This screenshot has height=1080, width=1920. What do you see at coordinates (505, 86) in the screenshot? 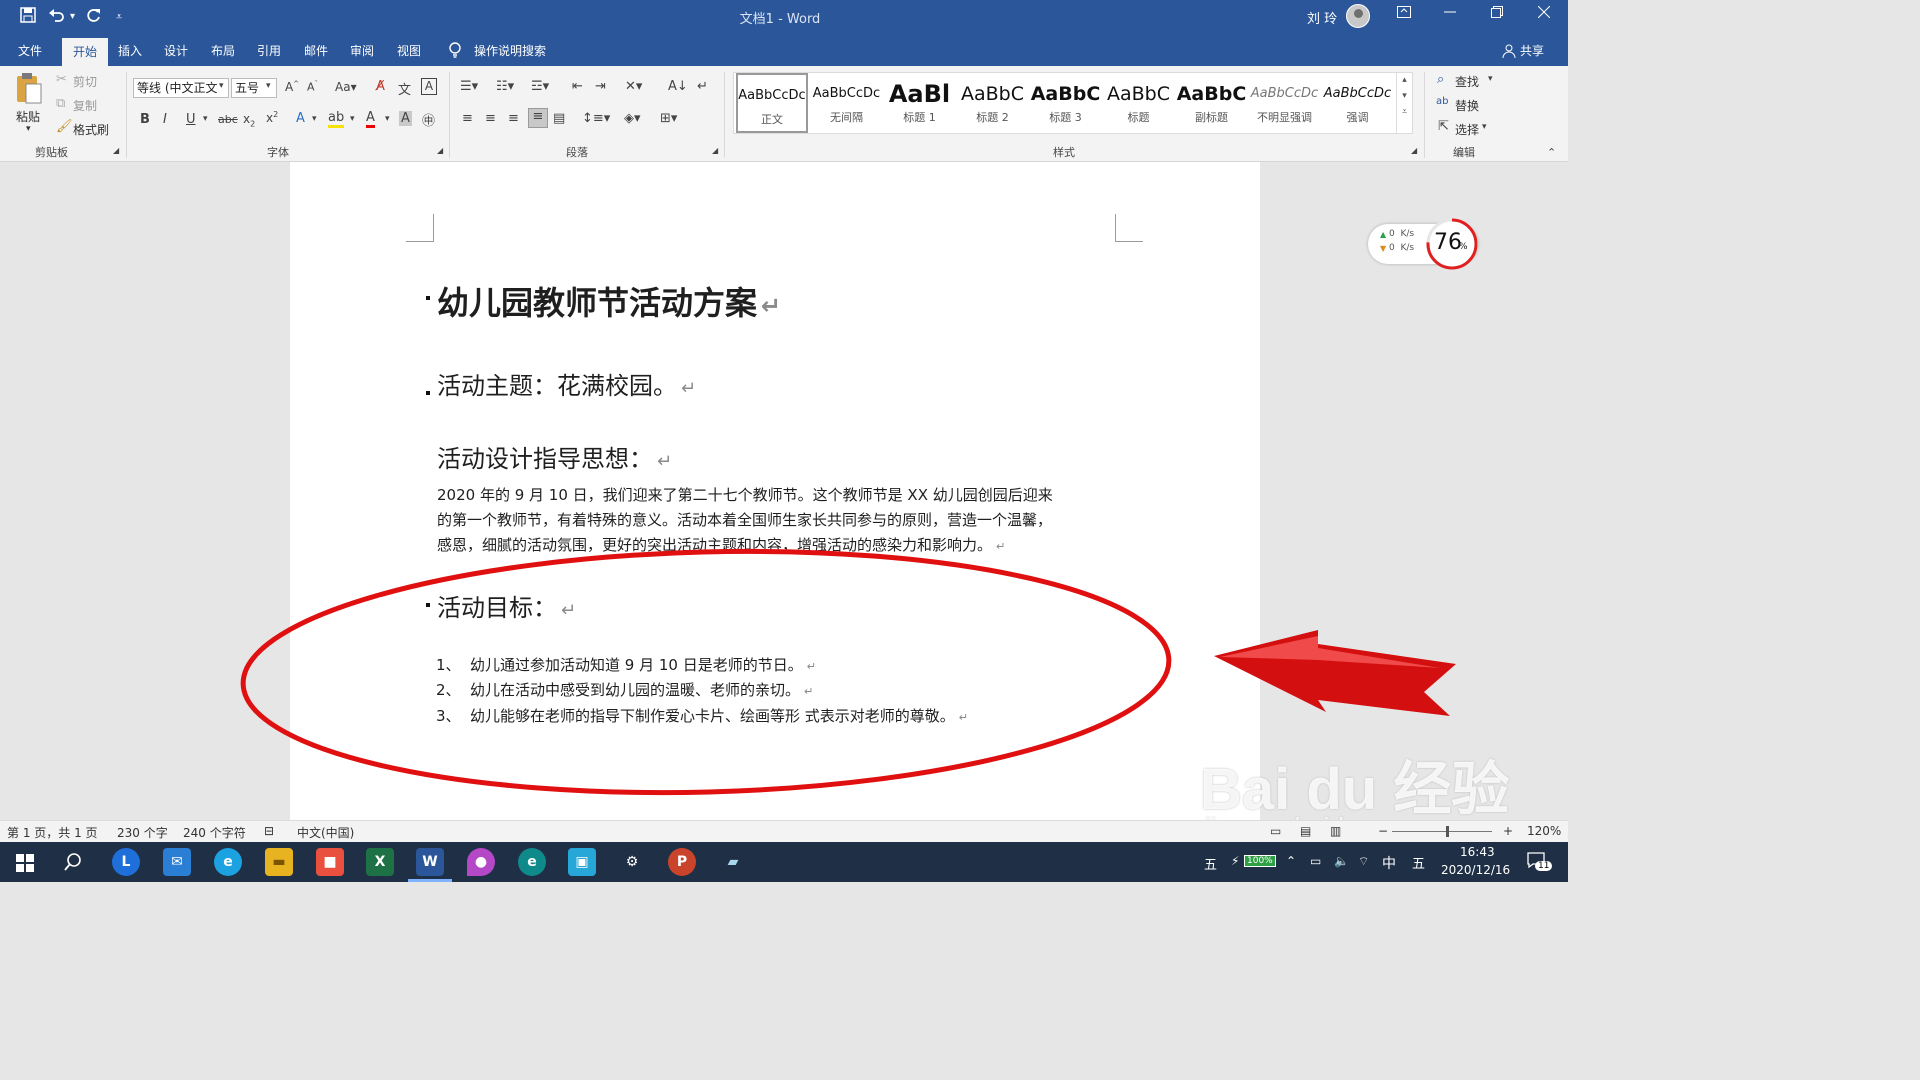
I see `numbering-icon: ☷▾` at bounding box center [505, 86].